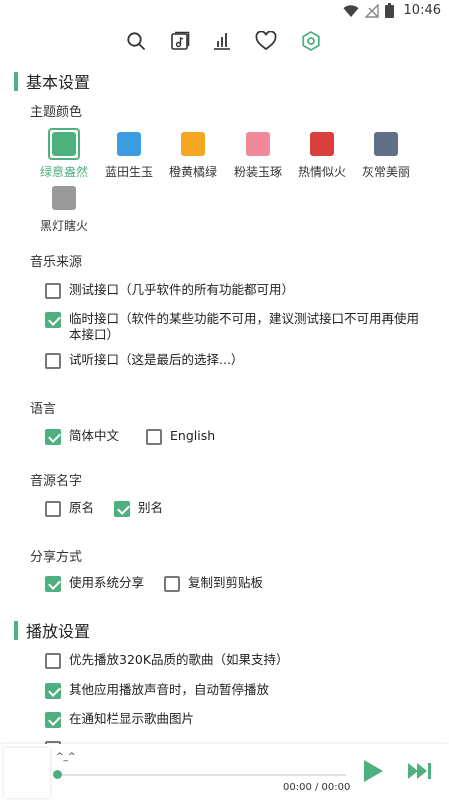  I want to click on language-option-en: English, so click(180, 436).